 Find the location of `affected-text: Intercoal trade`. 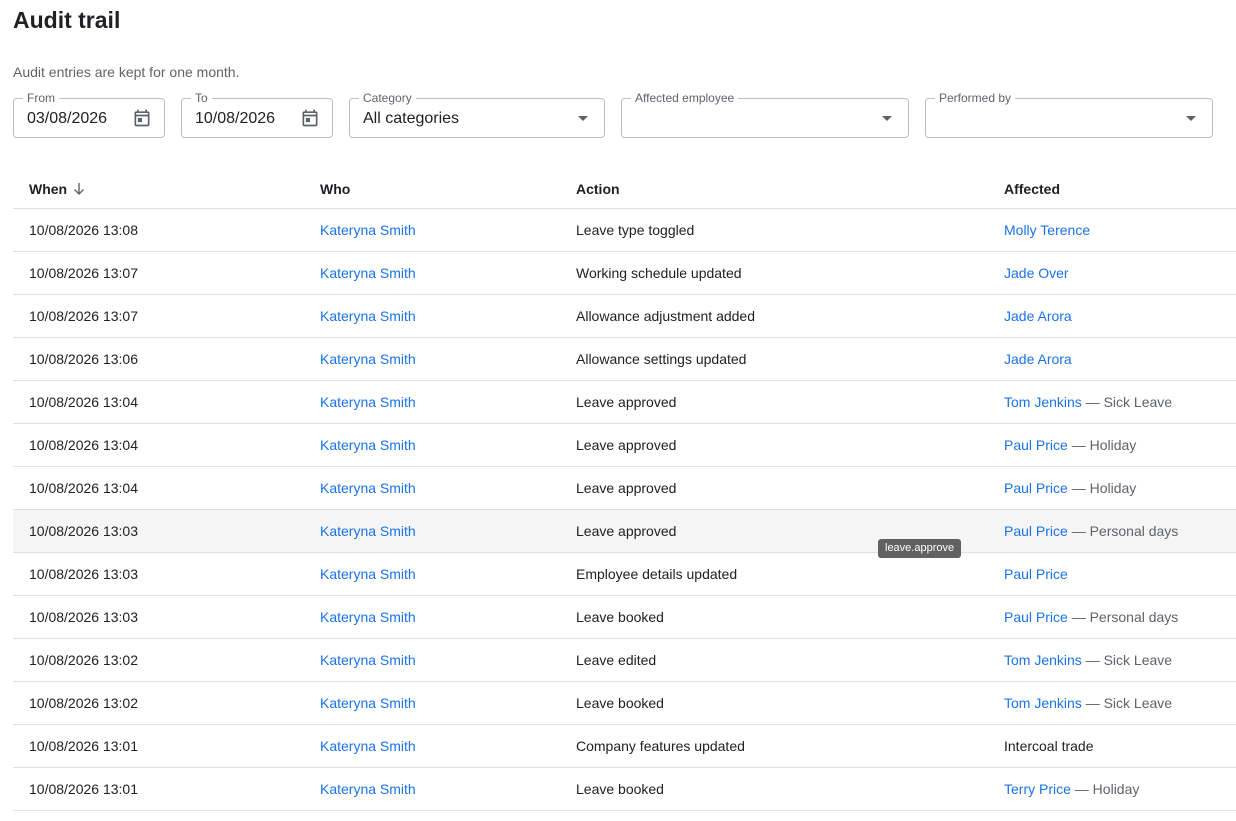

affected-text: Intercoal trade is located at coordinates (1049, 746).